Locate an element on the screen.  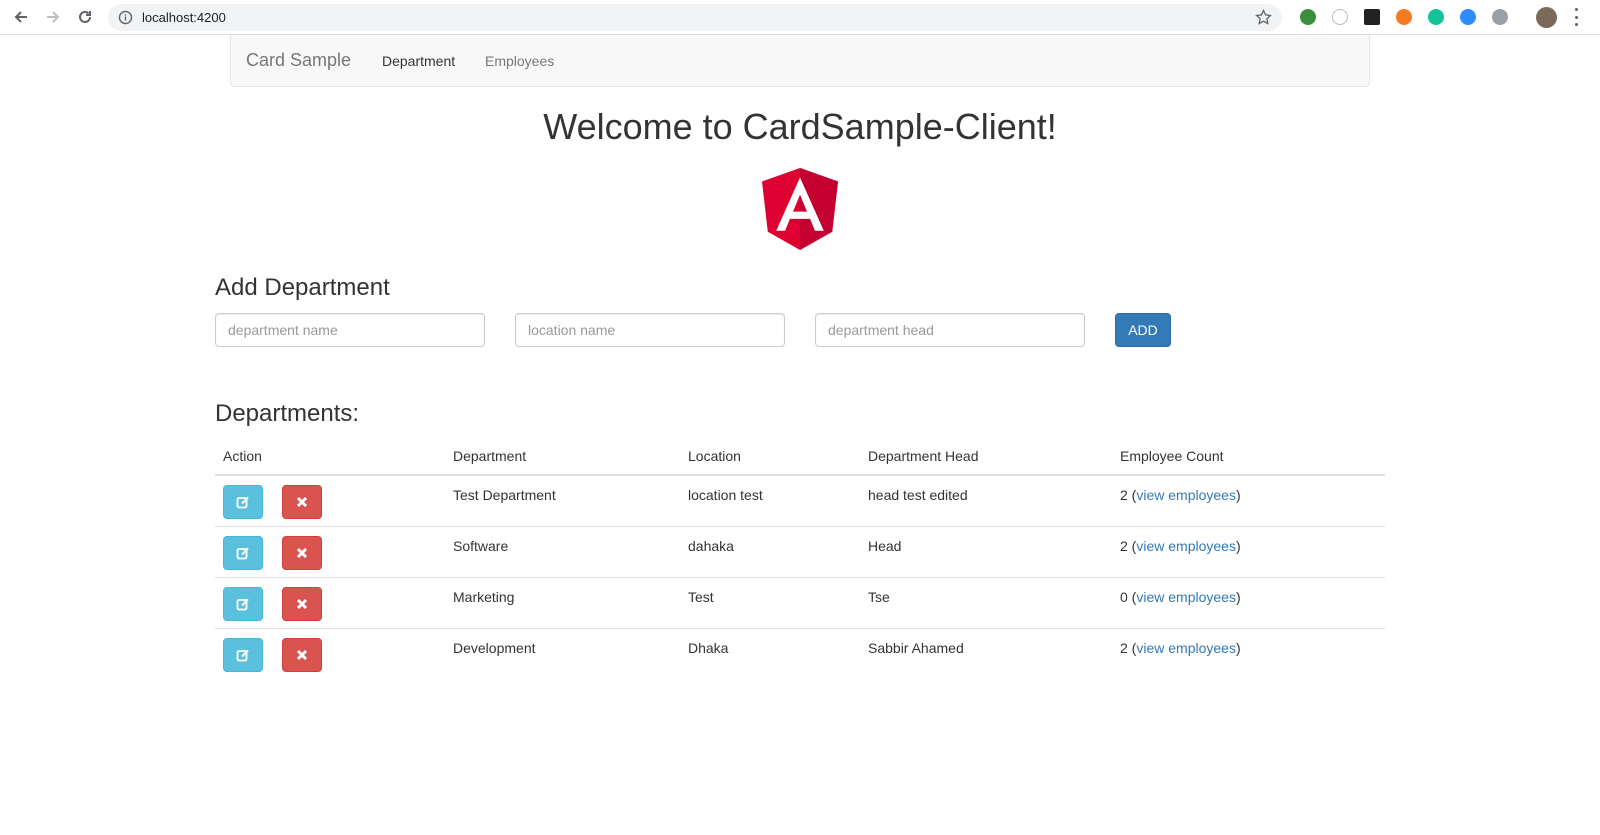
department-cell: Development is located at coordinates (562, 653).